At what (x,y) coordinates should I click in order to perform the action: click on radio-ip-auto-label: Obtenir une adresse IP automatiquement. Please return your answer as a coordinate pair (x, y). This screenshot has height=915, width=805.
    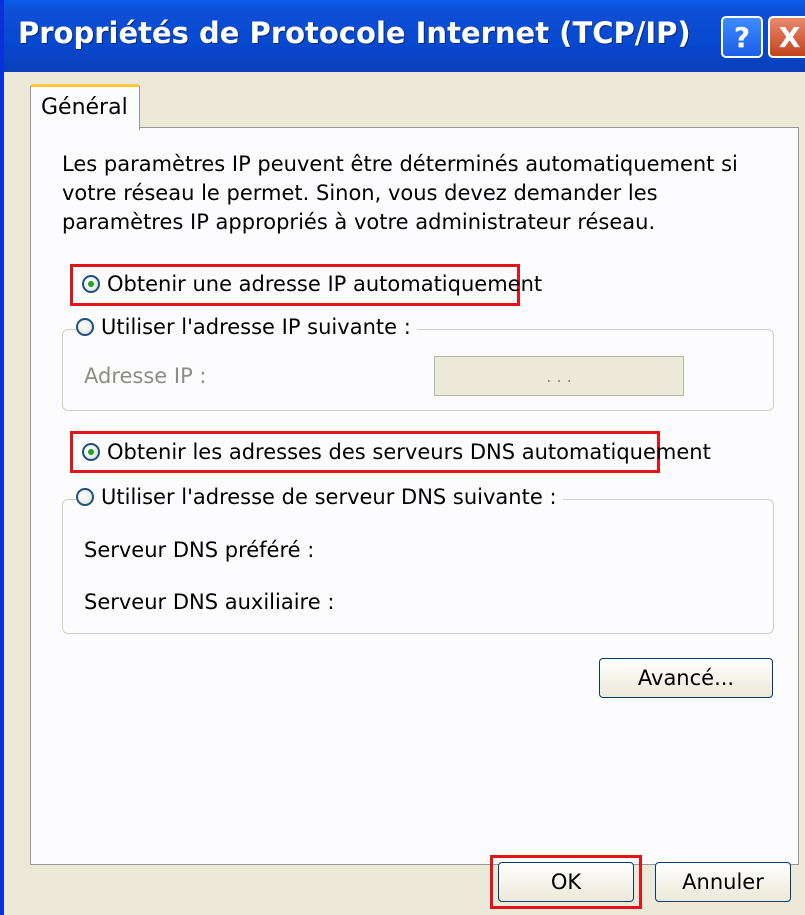
    Looking at the image, I should click on (325, 284).